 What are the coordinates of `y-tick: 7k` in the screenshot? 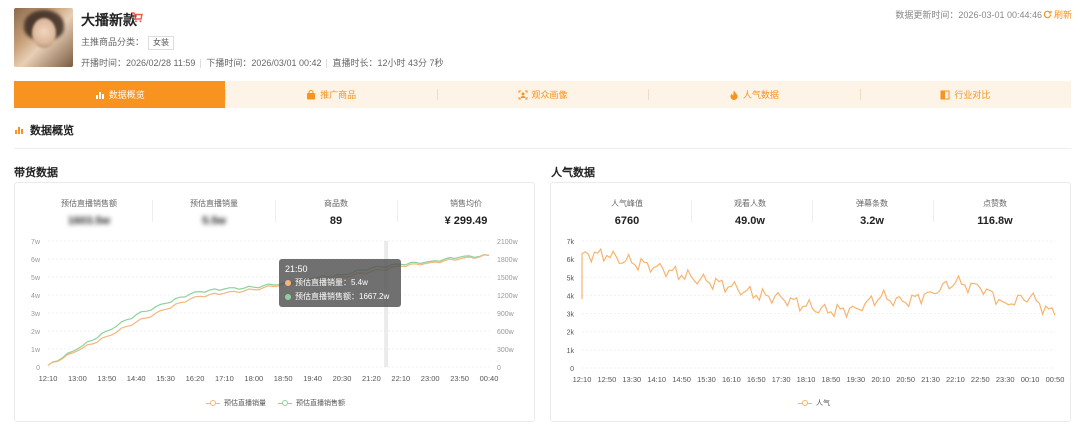 It's located at (571, 242).